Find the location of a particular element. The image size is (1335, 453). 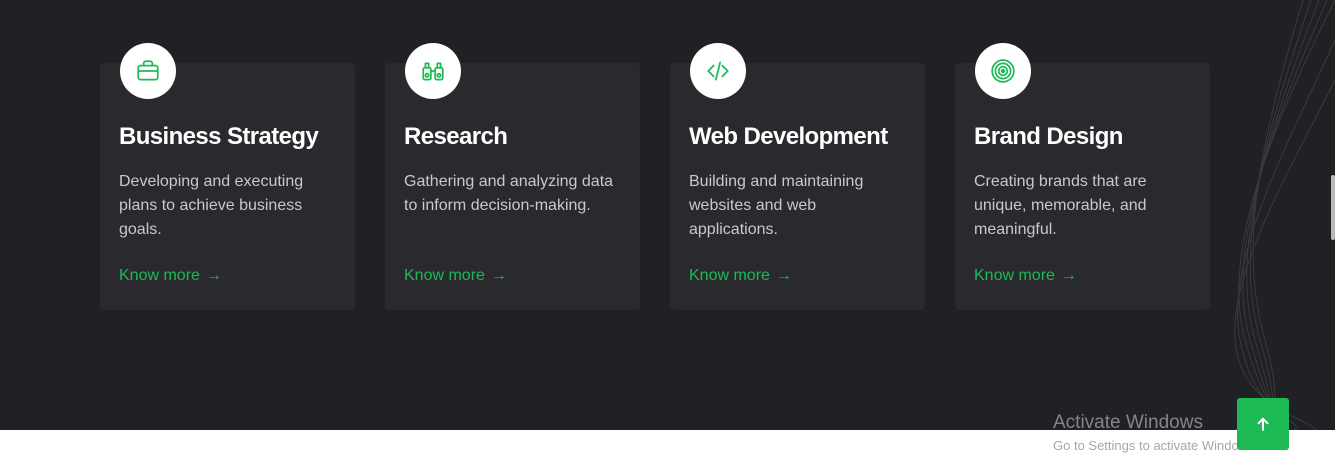

back-to-top-button is located at coordinates (1263, 424).